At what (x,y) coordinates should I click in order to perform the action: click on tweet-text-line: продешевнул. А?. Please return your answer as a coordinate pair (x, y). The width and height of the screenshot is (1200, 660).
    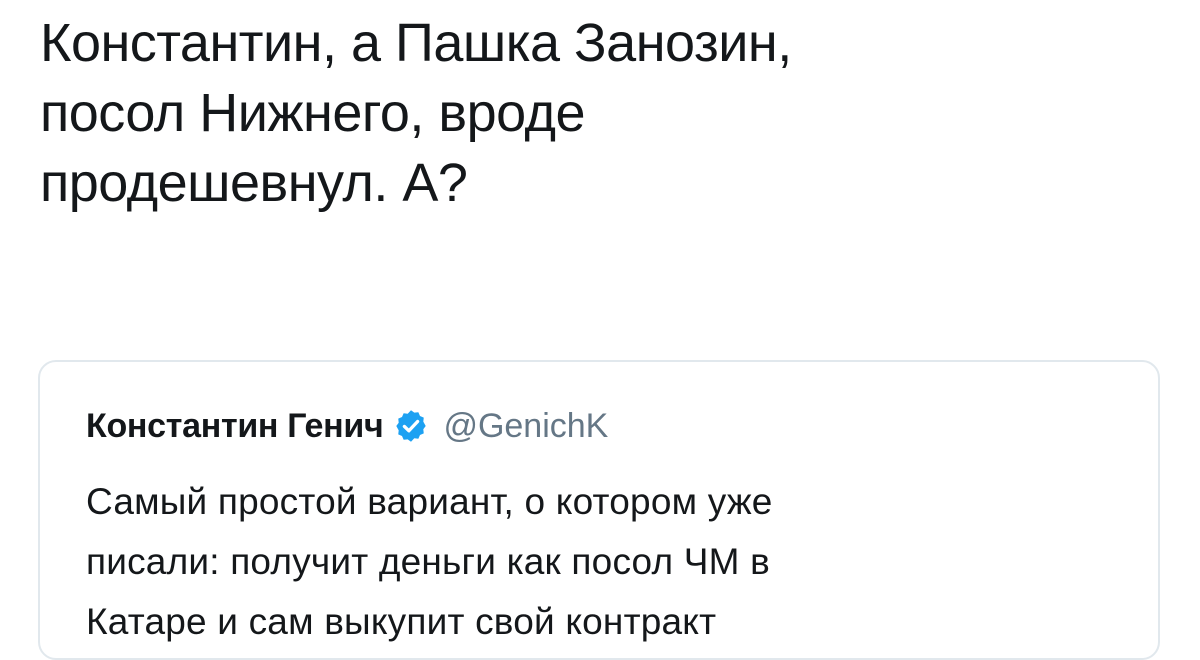
    Looking at the image, I should click on (254, 183).